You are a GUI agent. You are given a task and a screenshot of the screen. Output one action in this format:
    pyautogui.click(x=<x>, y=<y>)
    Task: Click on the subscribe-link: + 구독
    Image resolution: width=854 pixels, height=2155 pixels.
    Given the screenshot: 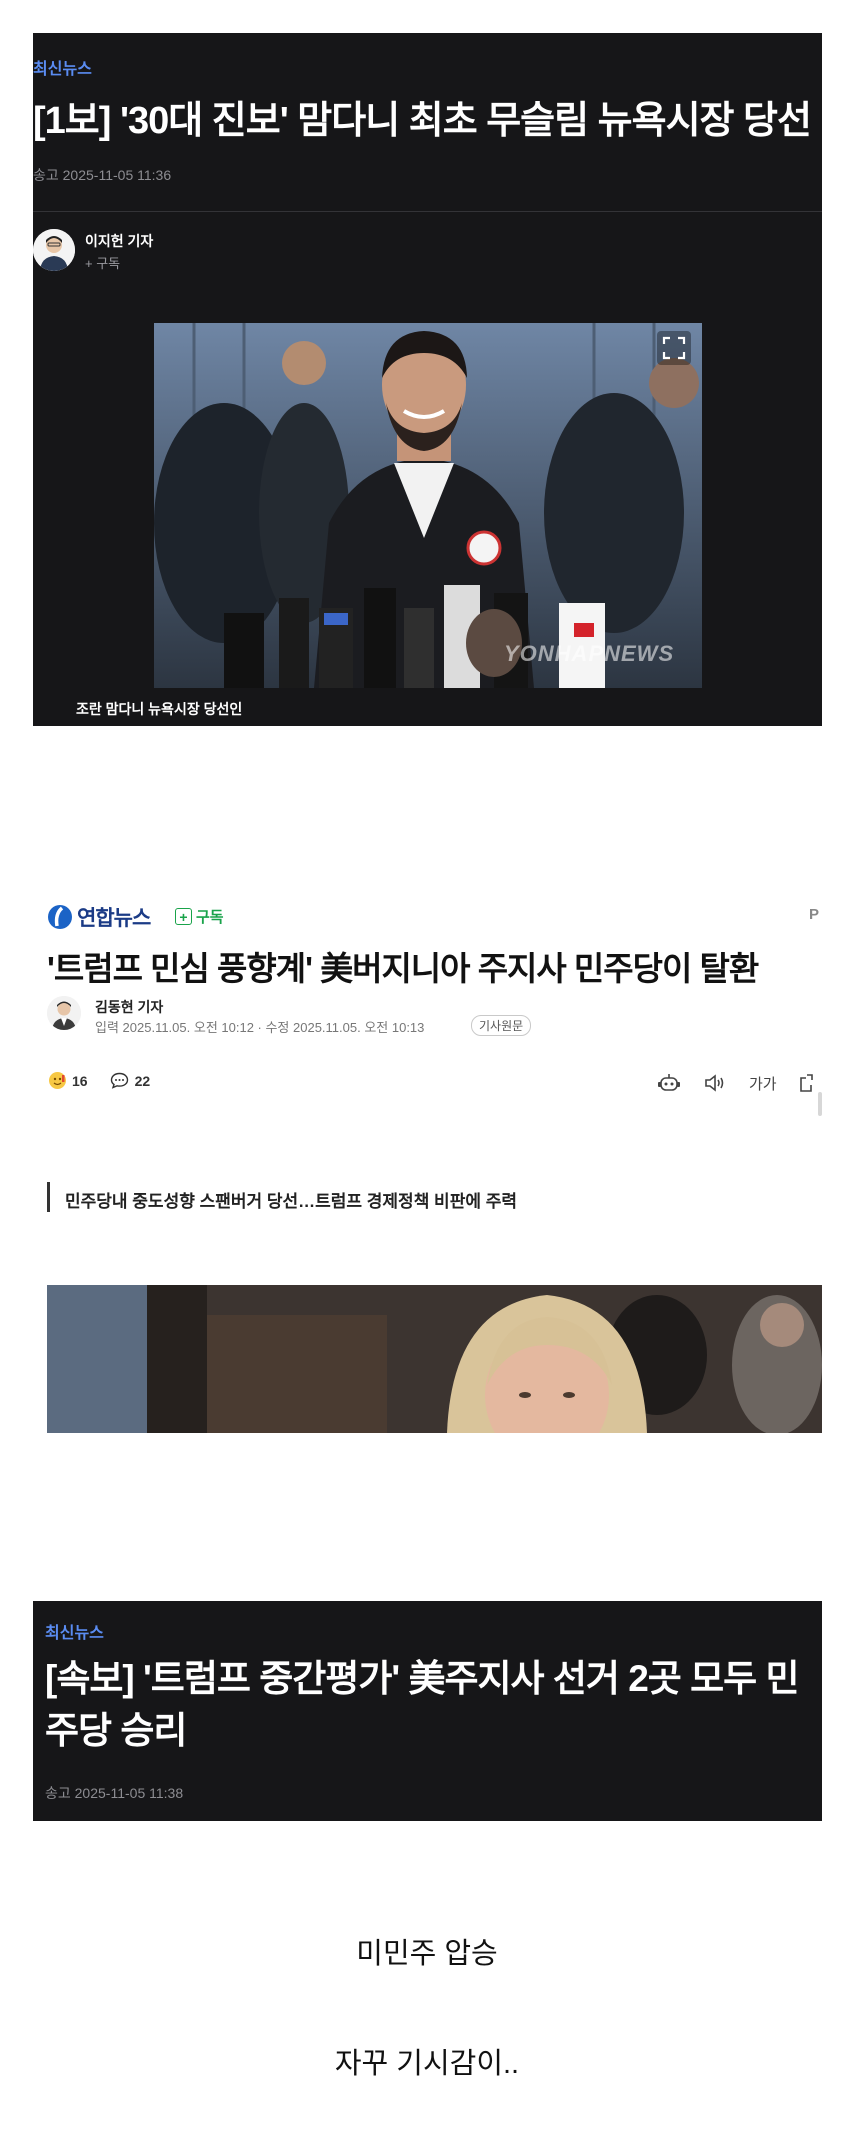 What is the action you would take?
    pyautogui.click(x=102, y=262)
    